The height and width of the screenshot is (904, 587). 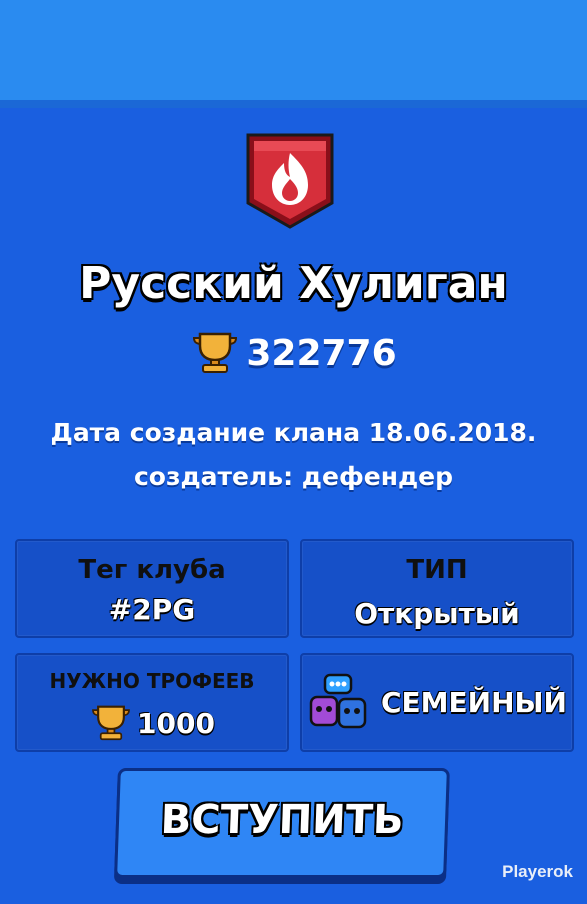 What do you see at coordinates (293, 54) in the screenshot?
I see `top-bar` at bounding box center [293, 54].